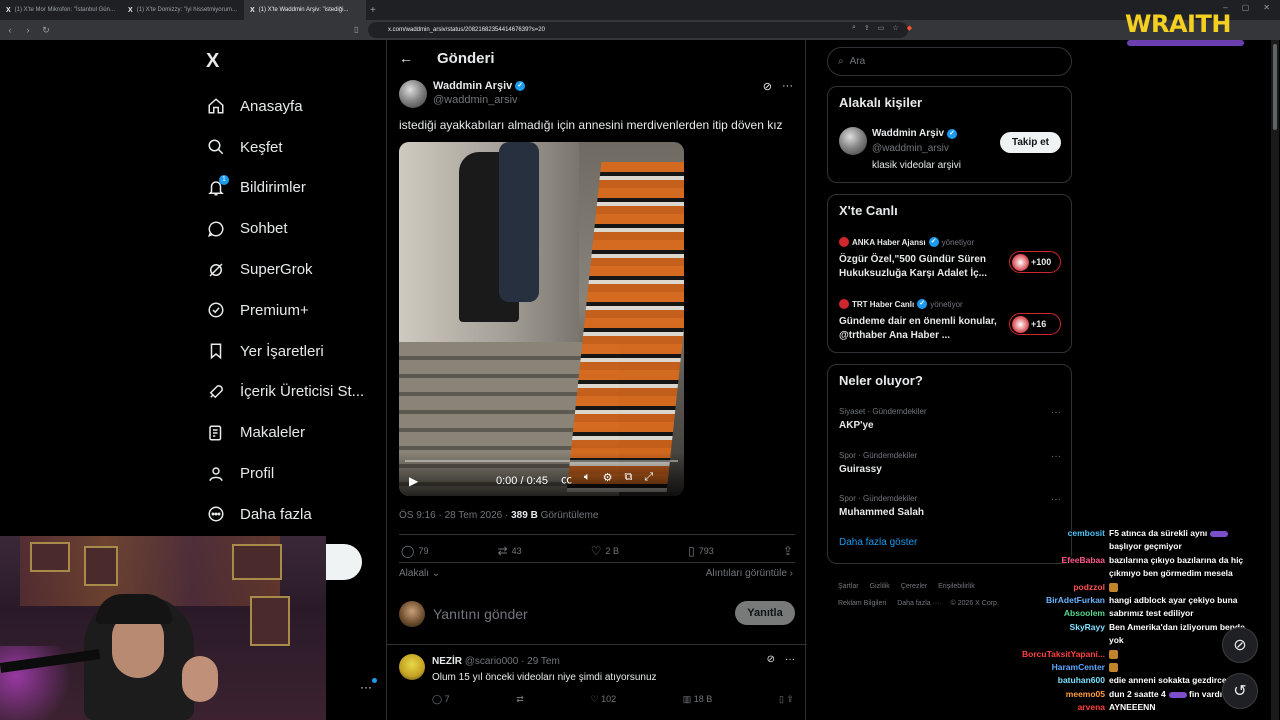 This screenshot has height=720, width=1280. I want to click on like-button: ♡ 102, so click(603, 699).